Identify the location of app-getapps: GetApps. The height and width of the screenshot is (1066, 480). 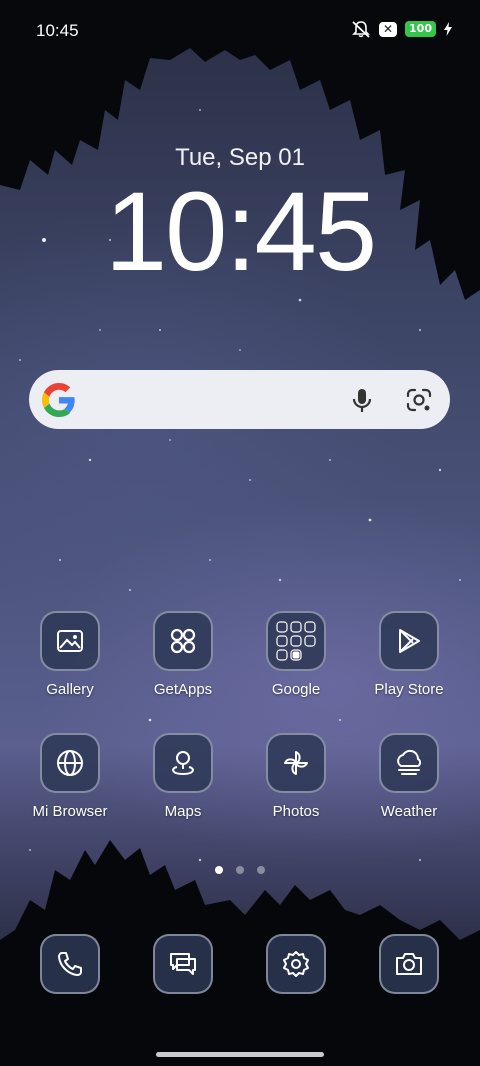
(183, 654).